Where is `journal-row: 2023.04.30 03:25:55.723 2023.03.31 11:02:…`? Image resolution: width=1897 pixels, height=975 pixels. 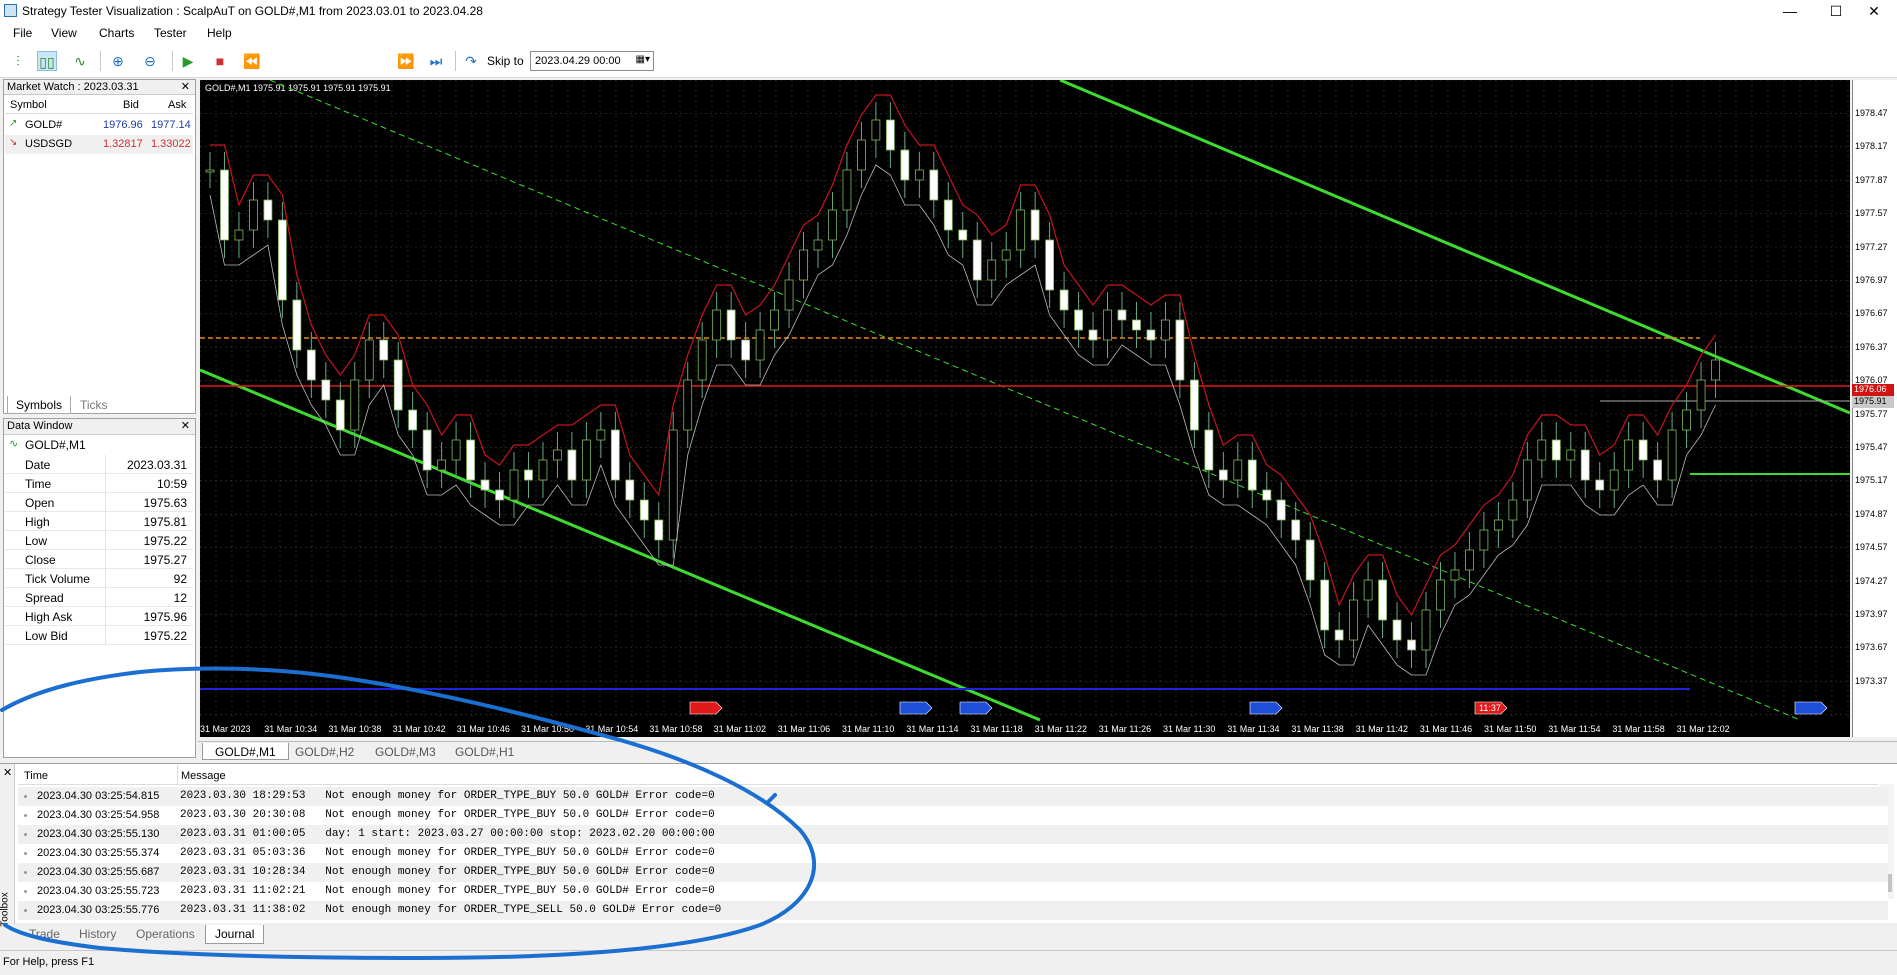 journal-row: 2023.04.30 03:25:55.723 2023.03.31 11:02:… is located at coordinates (953, 891).